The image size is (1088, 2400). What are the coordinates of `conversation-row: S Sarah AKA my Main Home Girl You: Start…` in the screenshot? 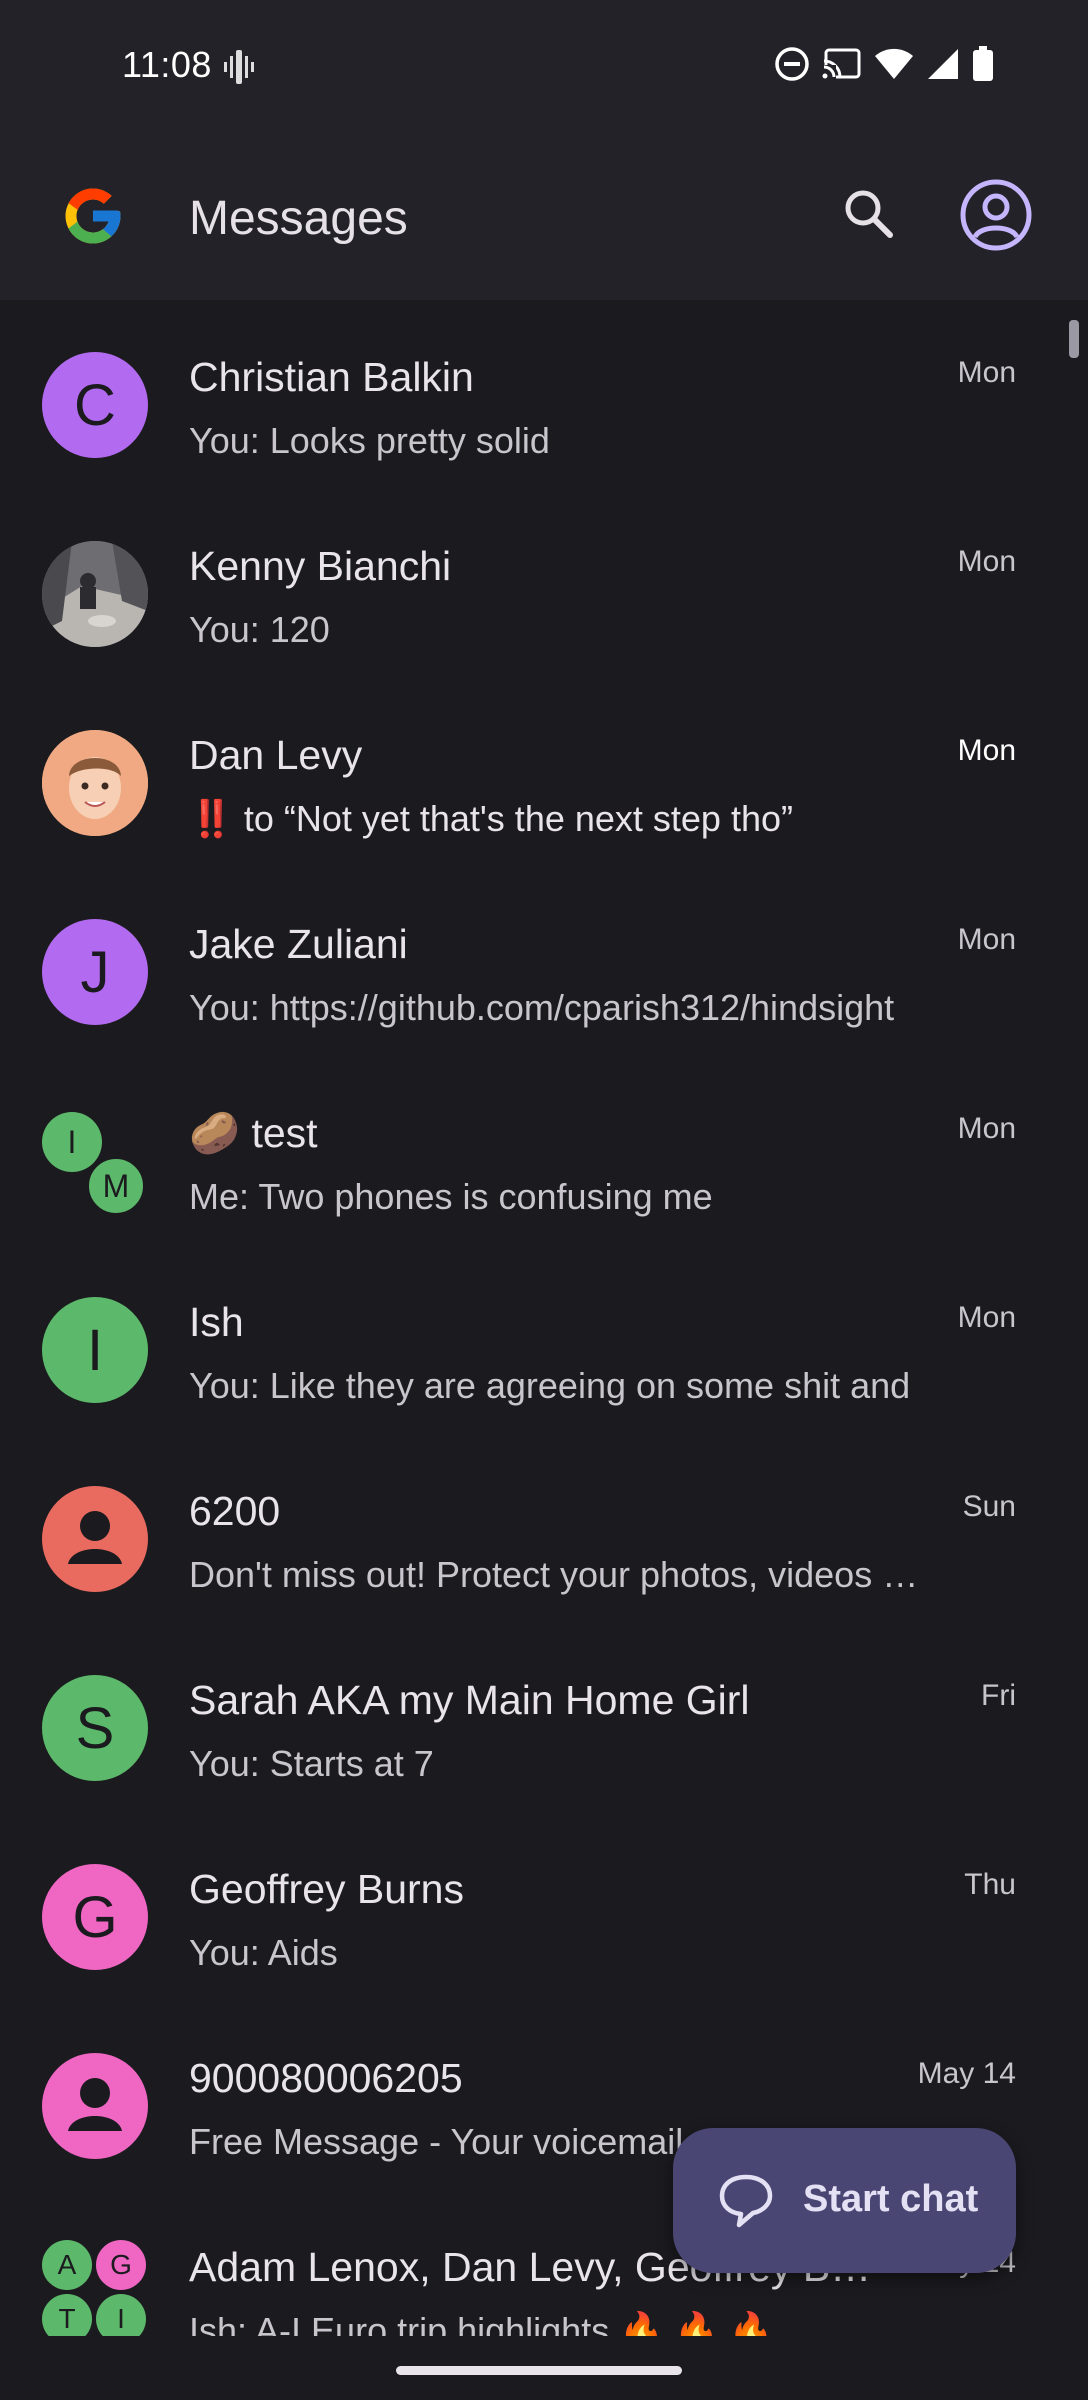 It's located at (544, 1717).